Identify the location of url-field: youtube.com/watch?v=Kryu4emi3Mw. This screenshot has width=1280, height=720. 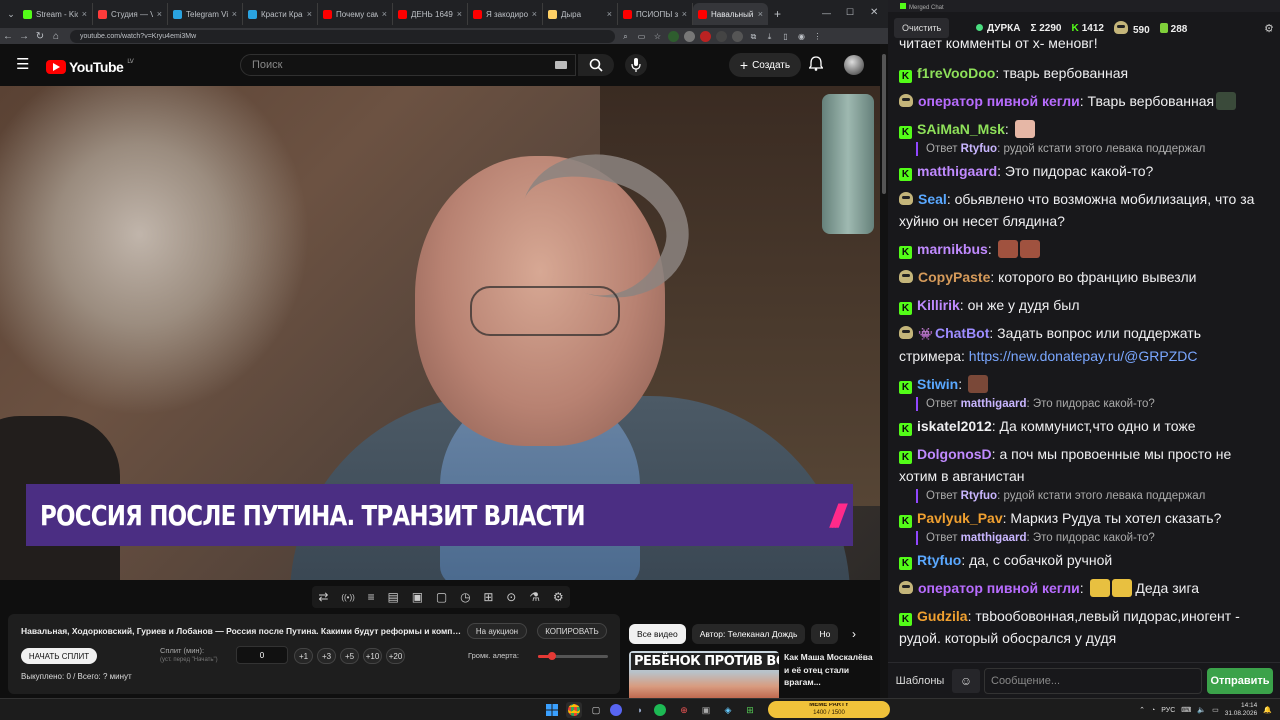
(342, 36).